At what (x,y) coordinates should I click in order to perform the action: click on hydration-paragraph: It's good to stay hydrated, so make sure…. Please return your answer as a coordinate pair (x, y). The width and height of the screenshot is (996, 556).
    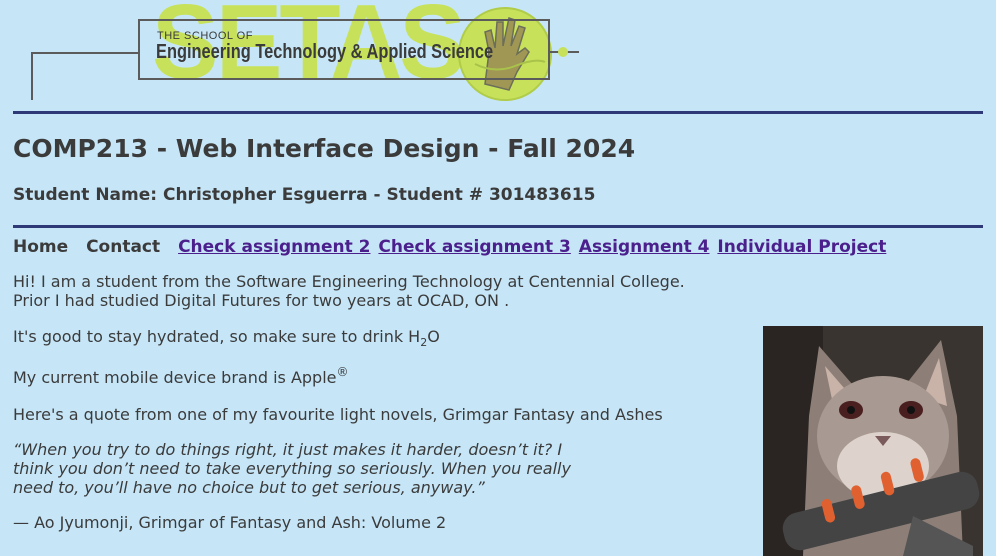
    Looking at the image, I should click on (226, 338).